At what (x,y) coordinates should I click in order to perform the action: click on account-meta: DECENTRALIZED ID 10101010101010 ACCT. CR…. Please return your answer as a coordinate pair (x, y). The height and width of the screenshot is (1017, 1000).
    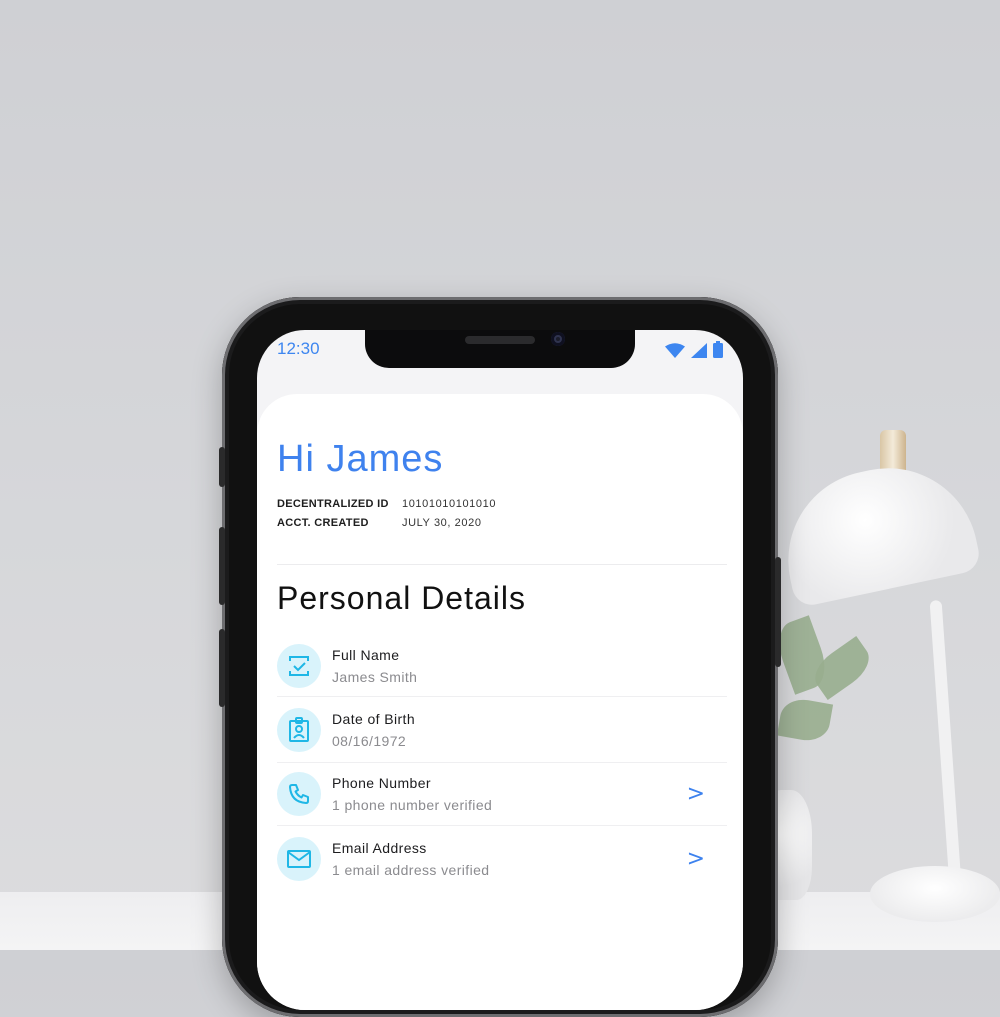
    Looking at the image, I should click on (386, 513).